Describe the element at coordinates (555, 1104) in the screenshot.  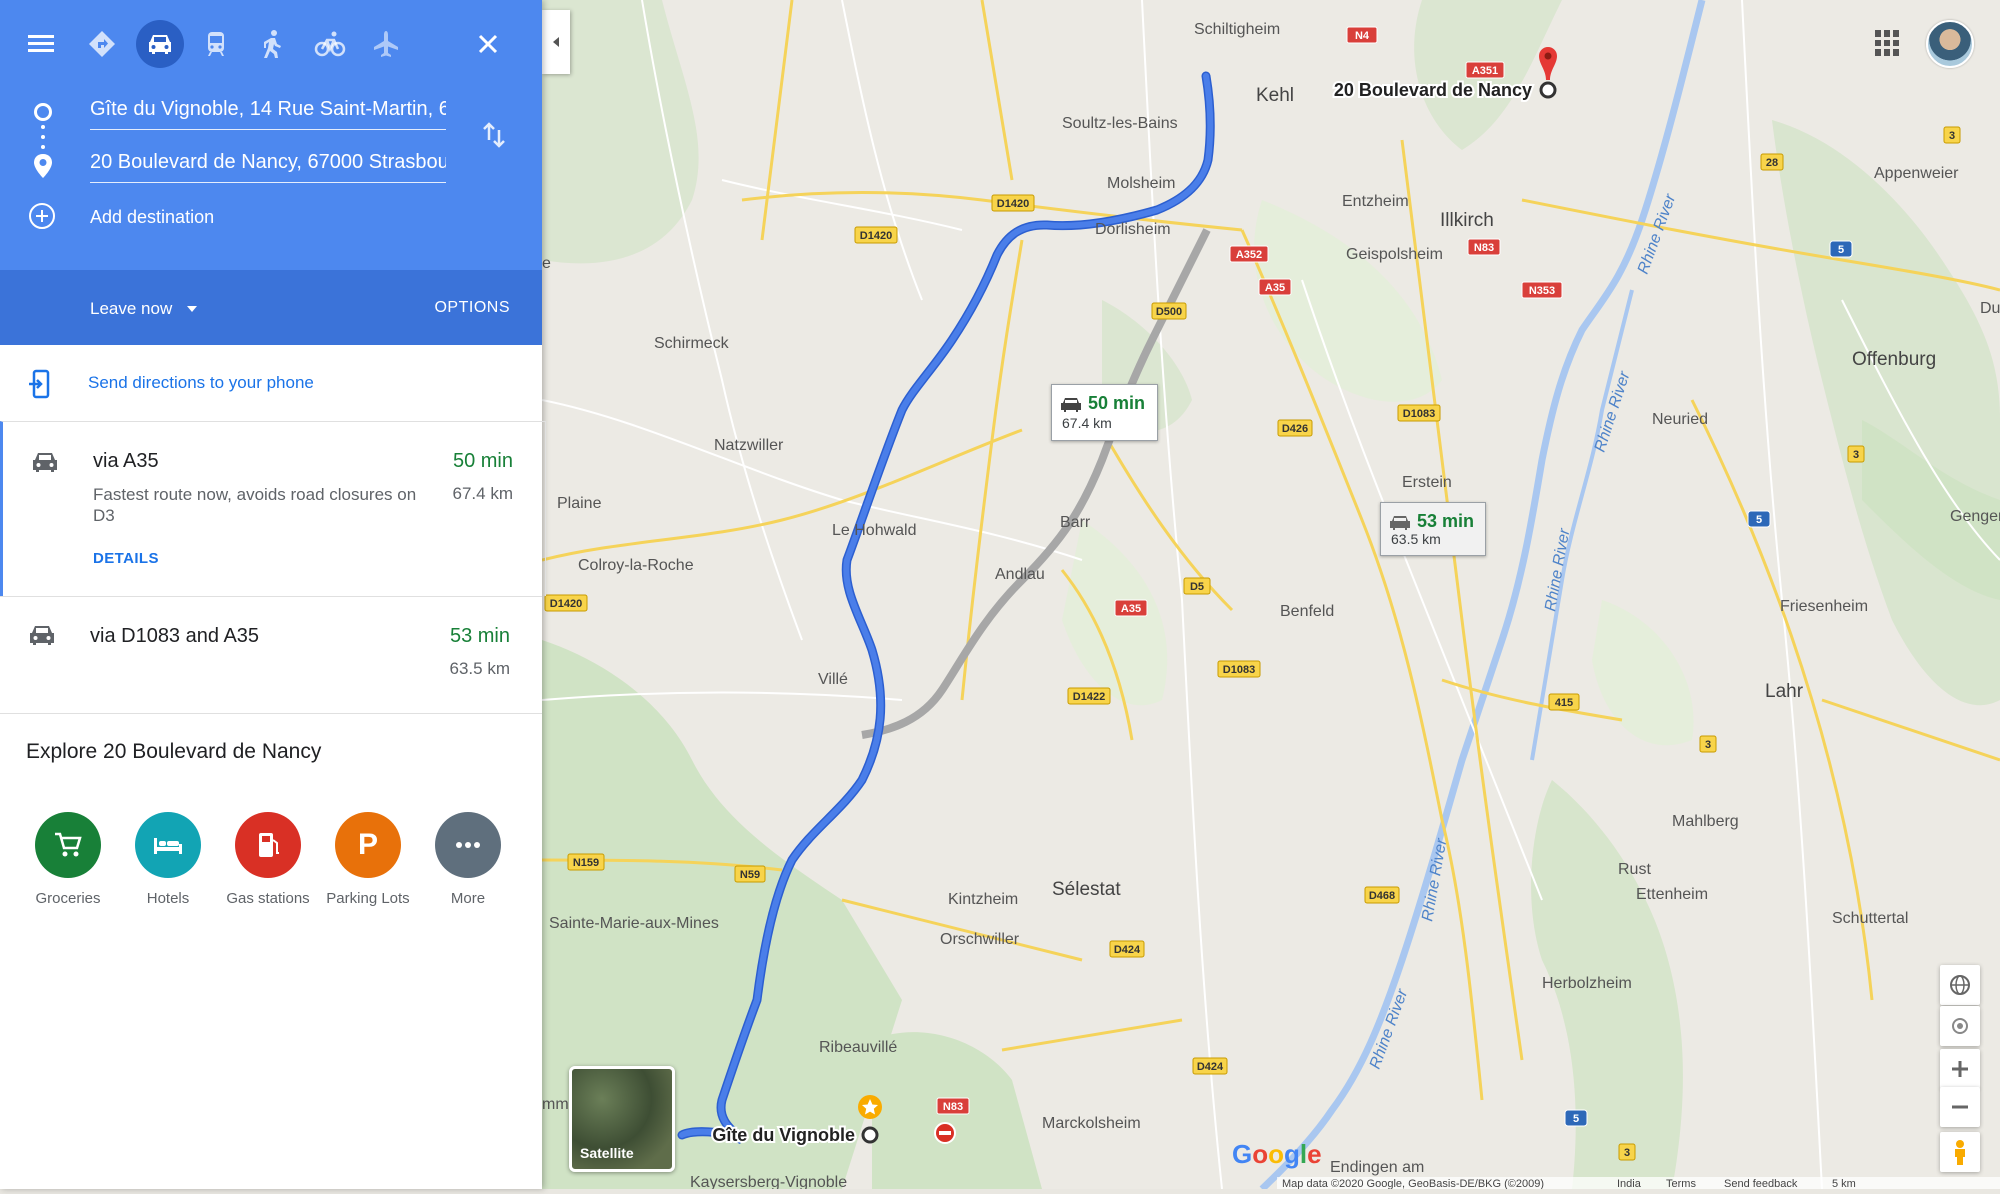
I see `place-mm: mm` at that location.